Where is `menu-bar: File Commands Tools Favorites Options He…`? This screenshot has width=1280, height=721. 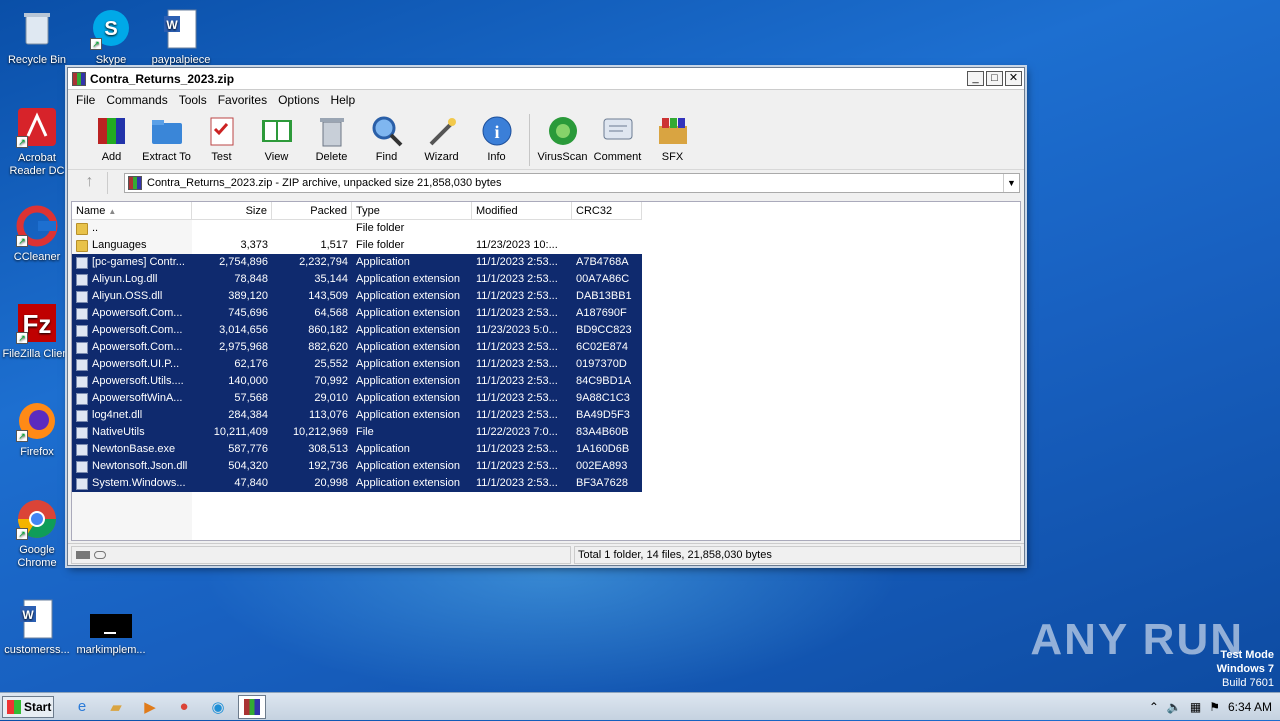 menu-bar: File Commands Tools Favorites Options He… is located at coordinates (546, 100).